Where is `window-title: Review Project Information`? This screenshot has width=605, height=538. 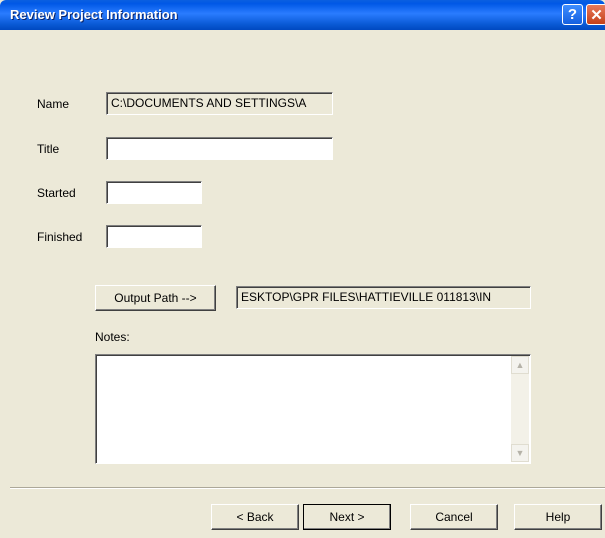 window-title: Review Project Information is located at coordinates (94, 14).